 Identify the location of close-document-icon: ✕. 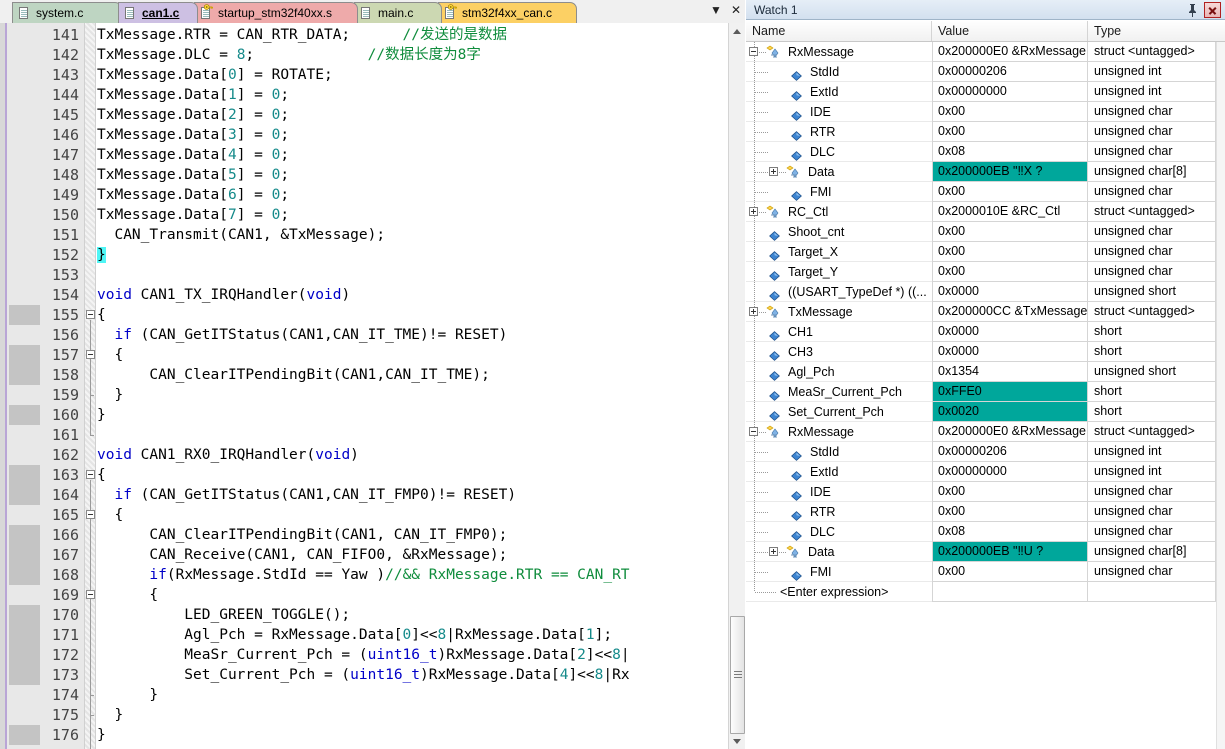
(736, 10).